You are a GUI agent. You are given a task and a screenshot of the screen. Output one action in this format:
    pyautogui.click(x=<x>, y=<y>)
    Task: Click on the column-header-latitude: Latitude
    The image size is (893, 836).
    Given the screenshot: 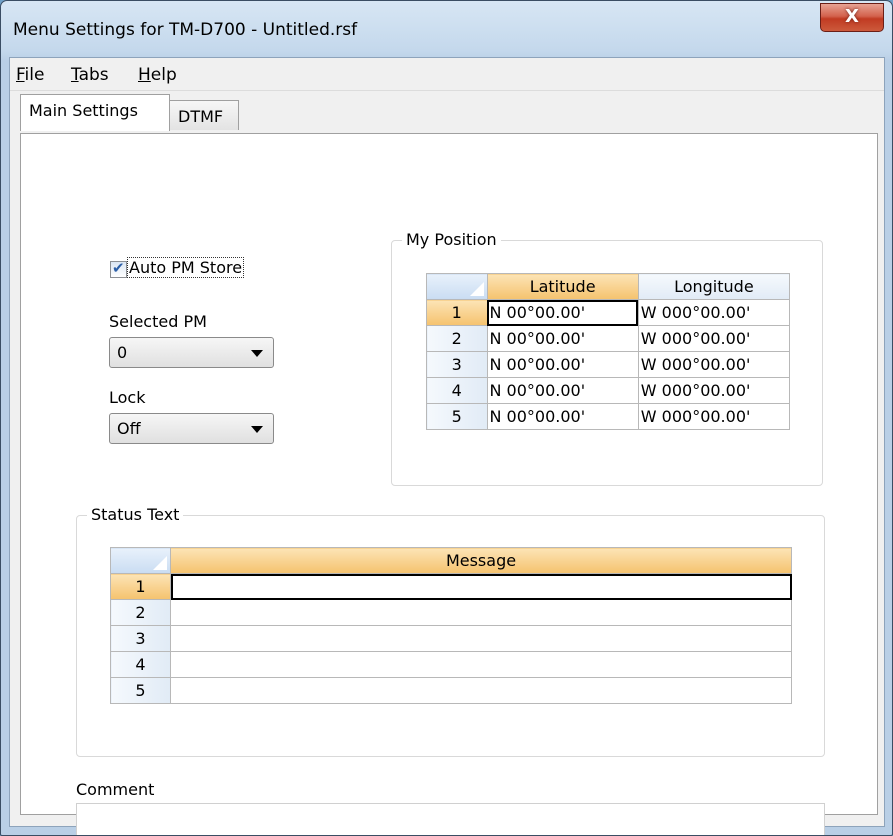 What is the action you would take?
    pyautogui.click(x=562, y=286)
    